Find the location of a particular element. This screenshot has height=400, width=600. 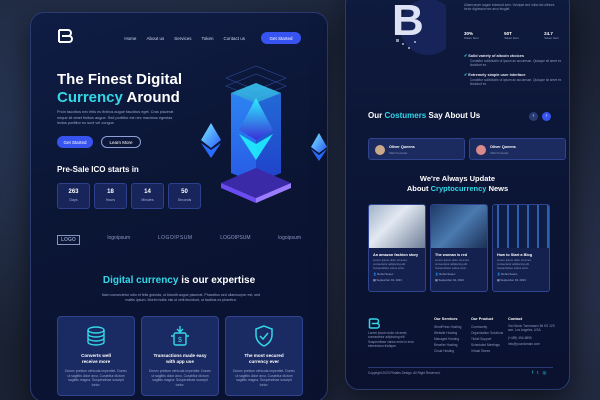

instagram-icon: ◎ is located at coordinates (545, 373).